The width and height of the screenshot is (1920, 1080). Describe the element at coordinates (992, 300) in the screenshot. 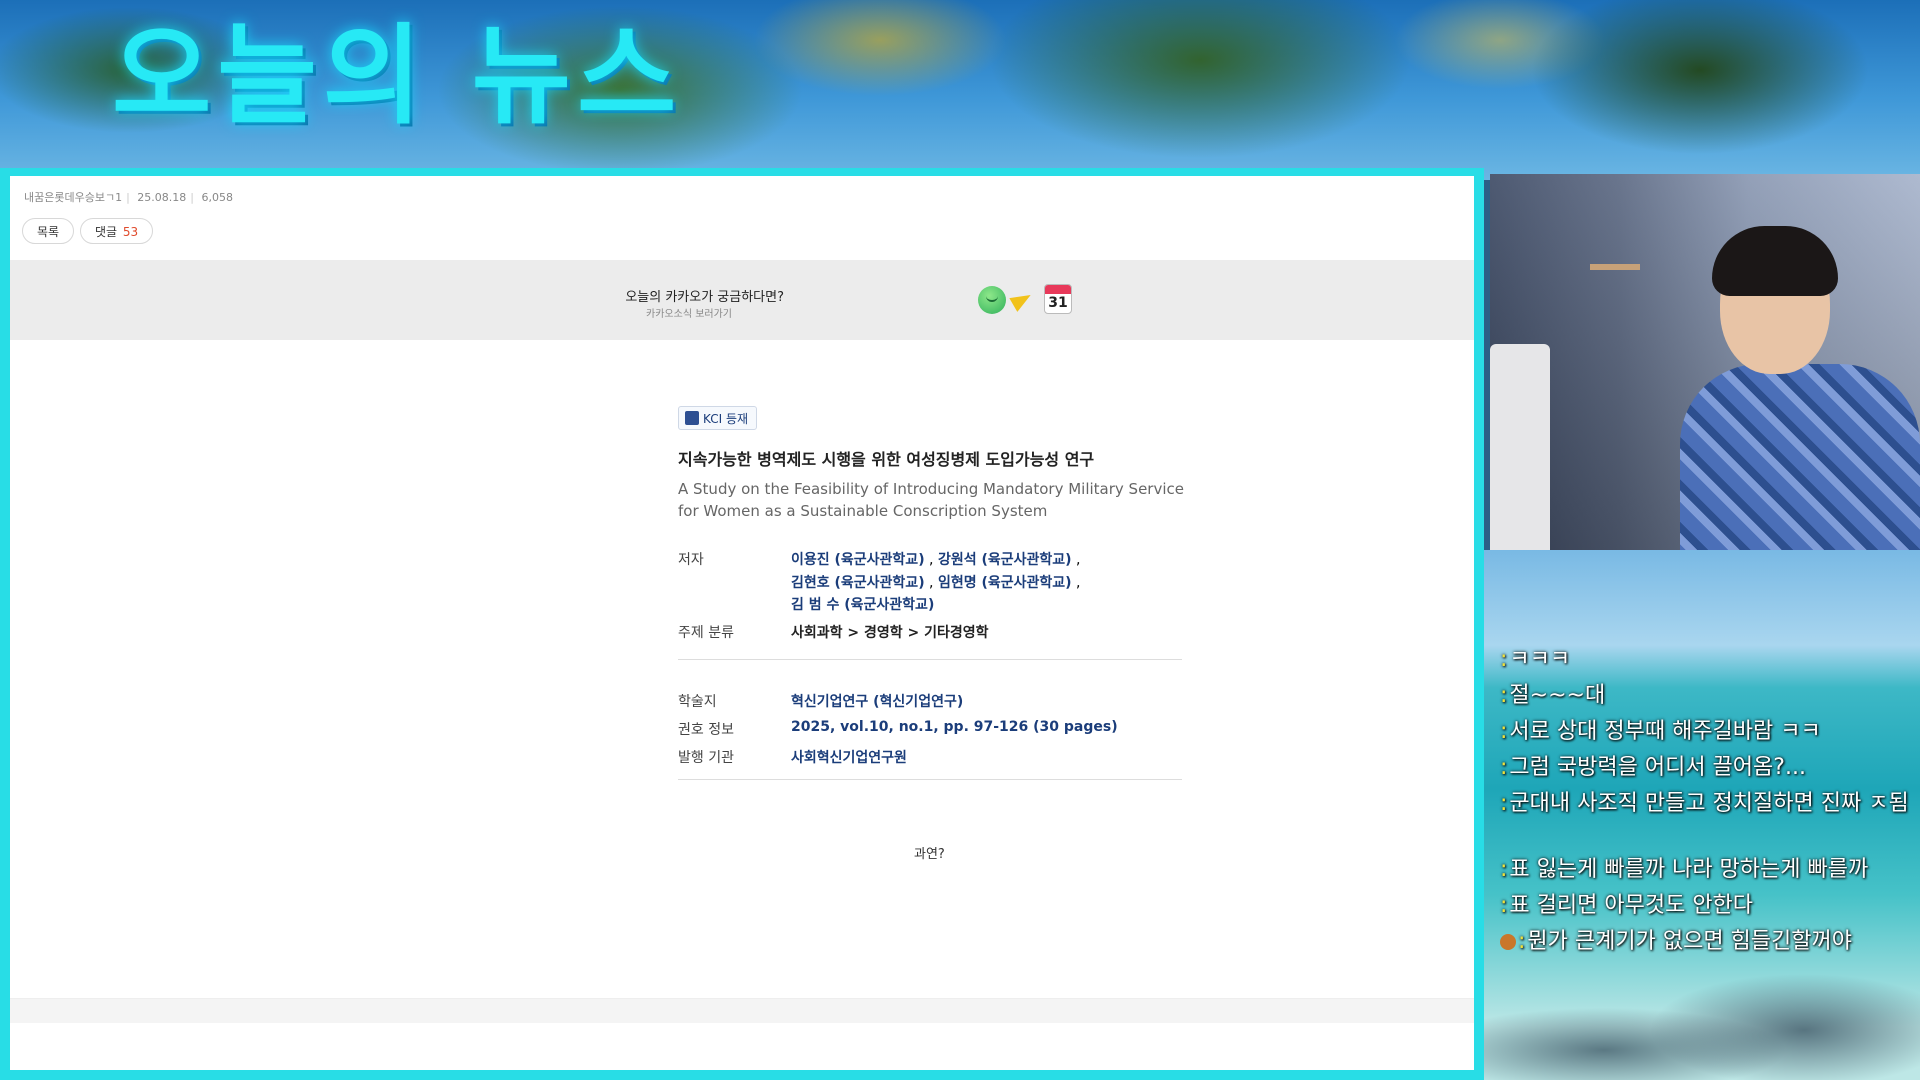

I see `kakao-face-icon` at that location.